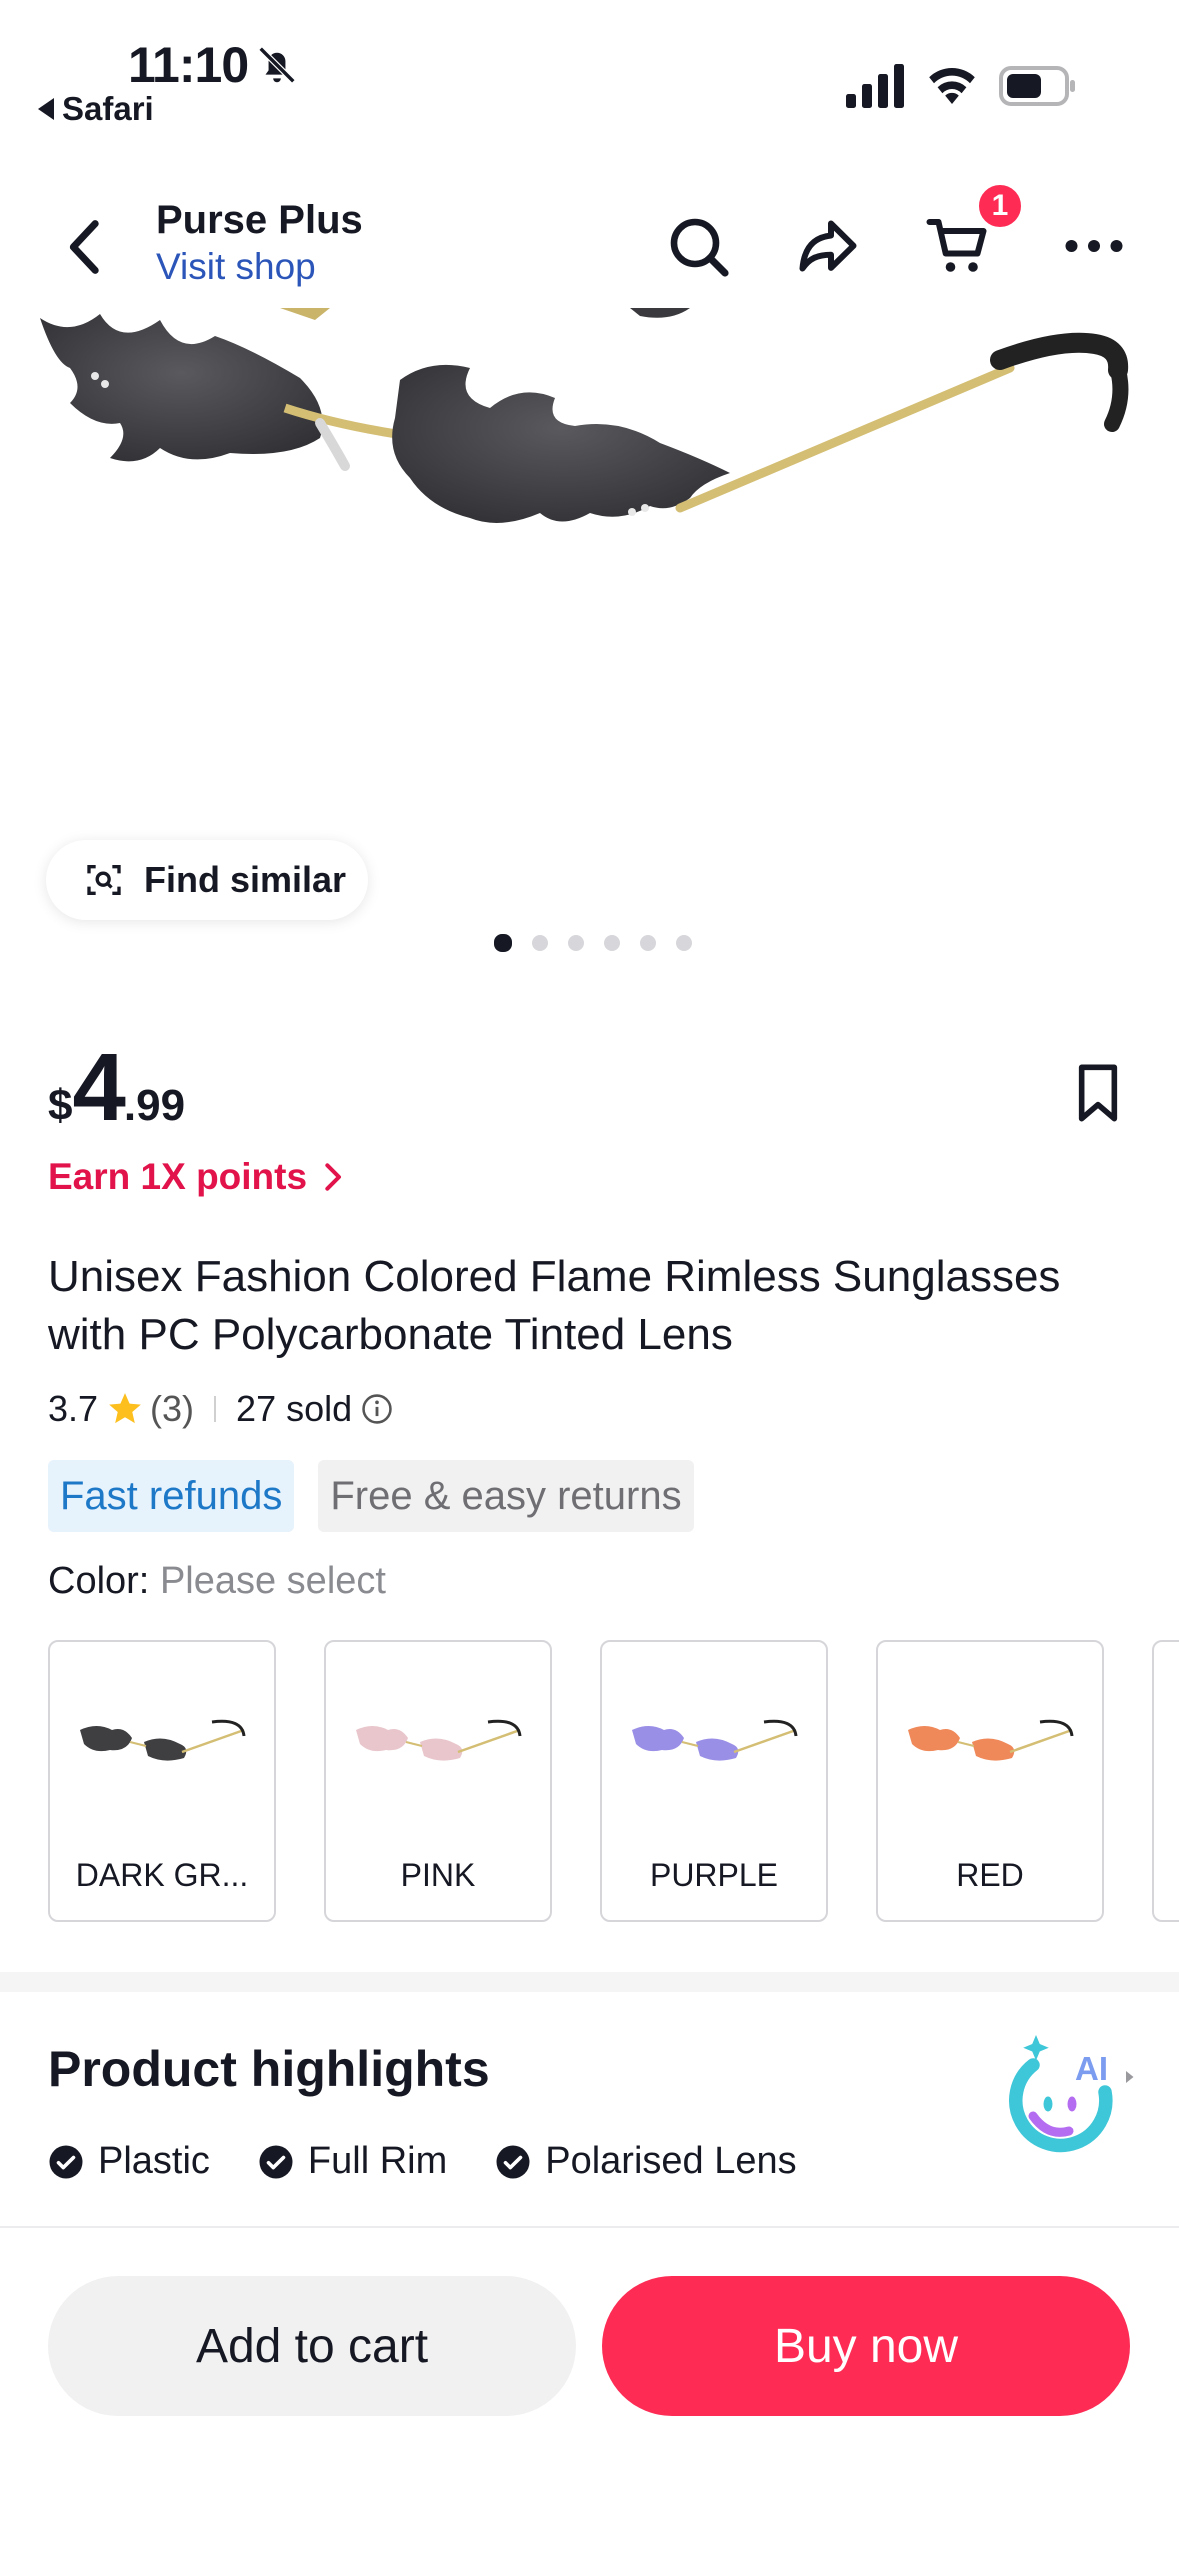  What do you see at coordinates (46, 109) in the screenshot?
I see `back-triangle-icon` at bounding box center [46, 109].